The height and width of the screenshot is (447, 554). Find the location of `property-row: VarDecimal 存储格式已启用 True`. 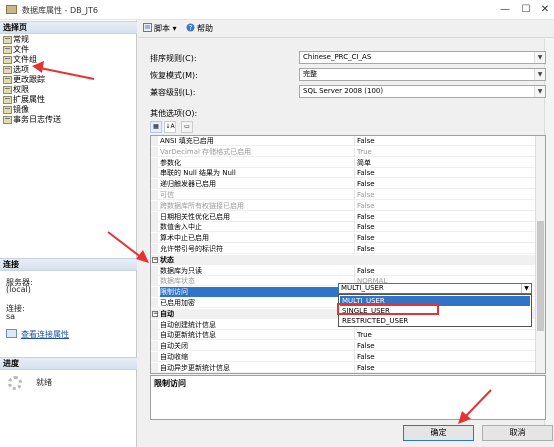

property-row: VarDecimal 存储格式已启用 True is located at coordinates (343, 151).